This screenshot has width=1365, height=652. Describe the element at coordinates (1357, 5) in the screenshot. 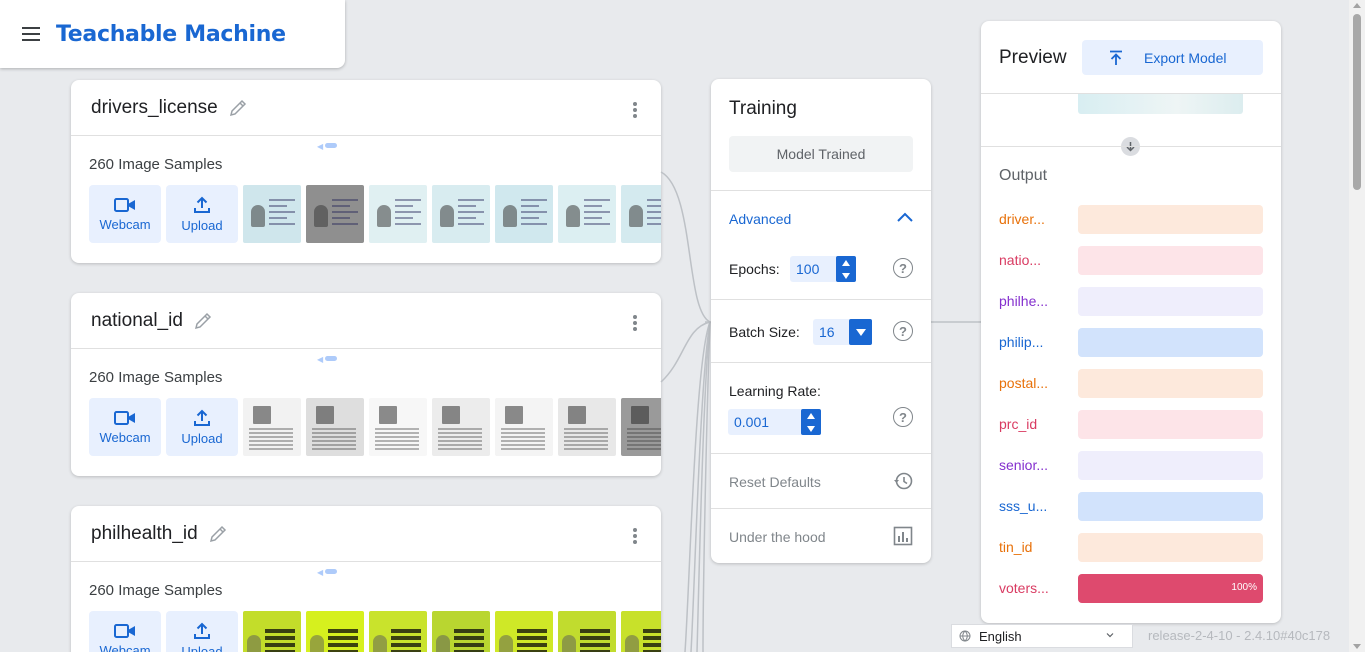

I see `scroll-up-arrow-icon` at that location.